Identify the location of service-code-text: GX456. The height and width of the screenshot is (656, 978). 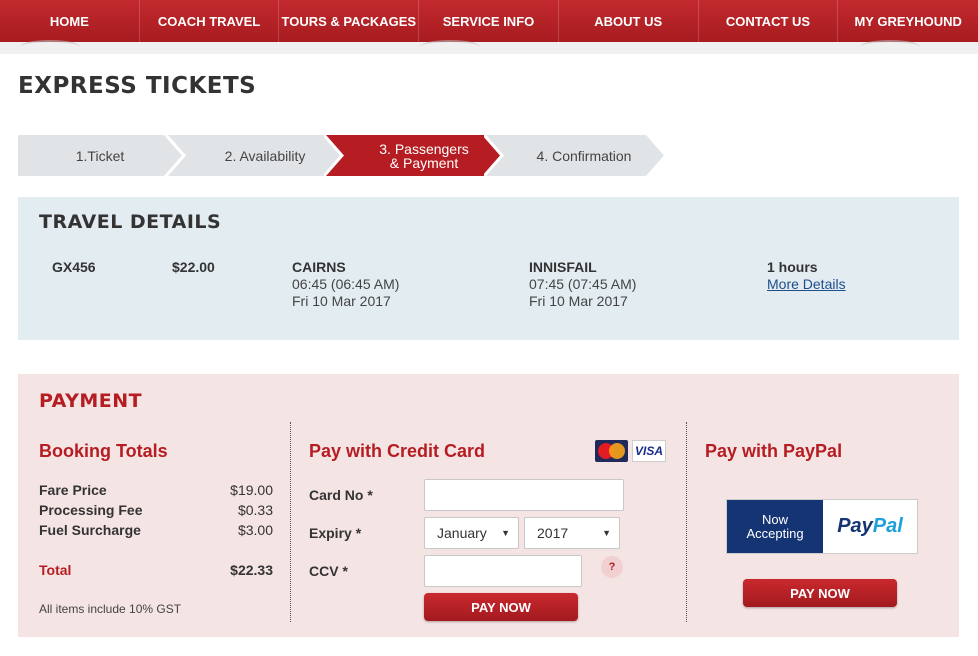
(74, 267).